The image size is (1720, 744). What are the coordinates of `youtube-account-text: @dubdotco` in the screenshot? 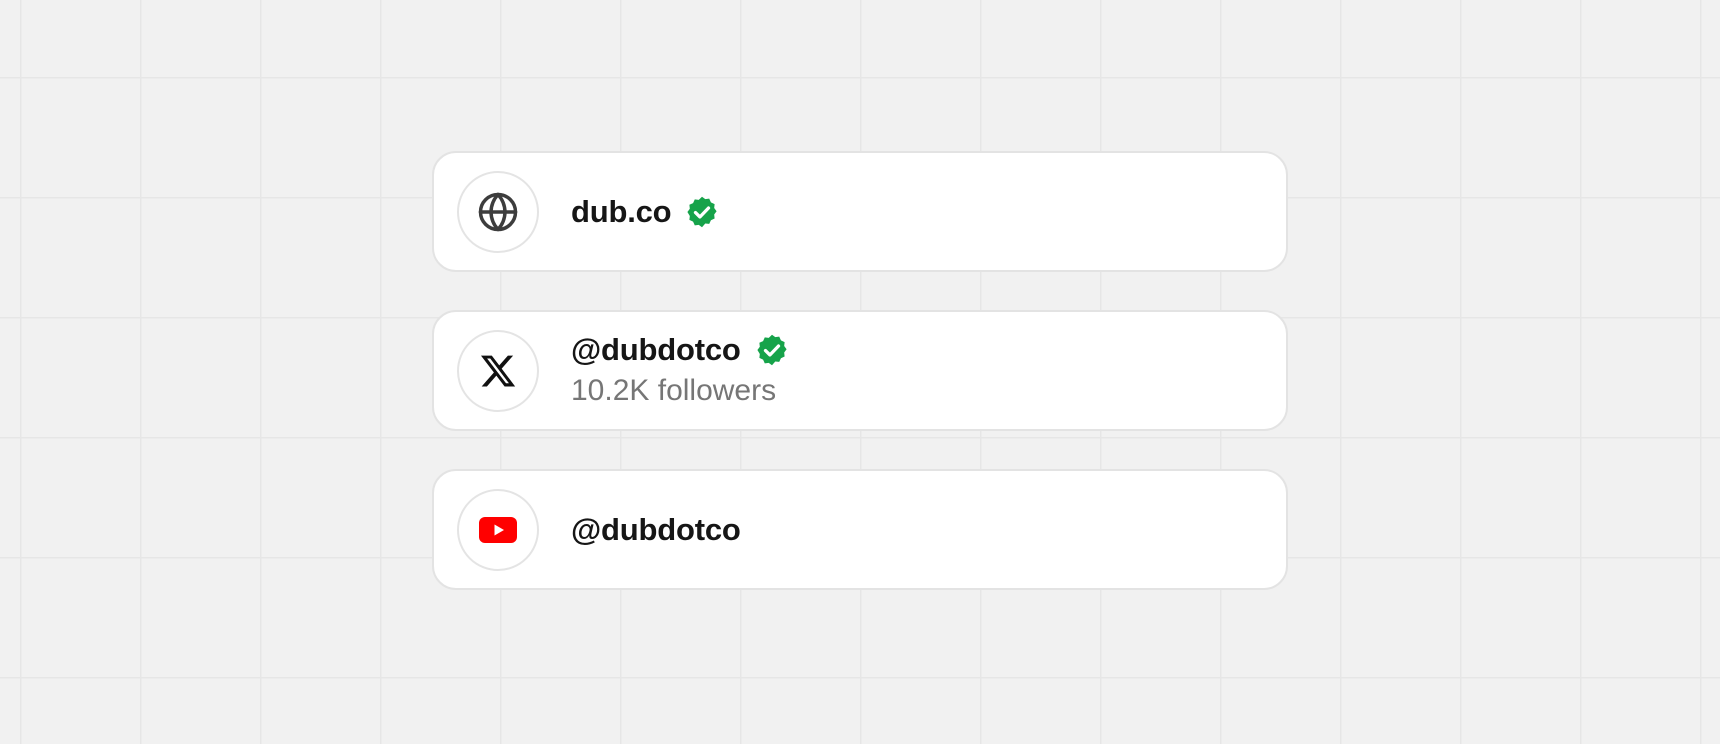 It's located at (656, 529).